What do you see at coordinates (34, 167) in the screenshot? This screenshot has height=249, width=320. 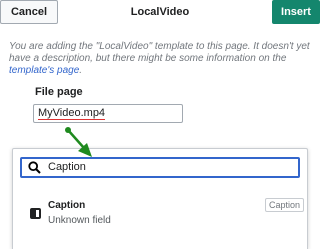 I see `search-icon` at bounding box center [34, 167].